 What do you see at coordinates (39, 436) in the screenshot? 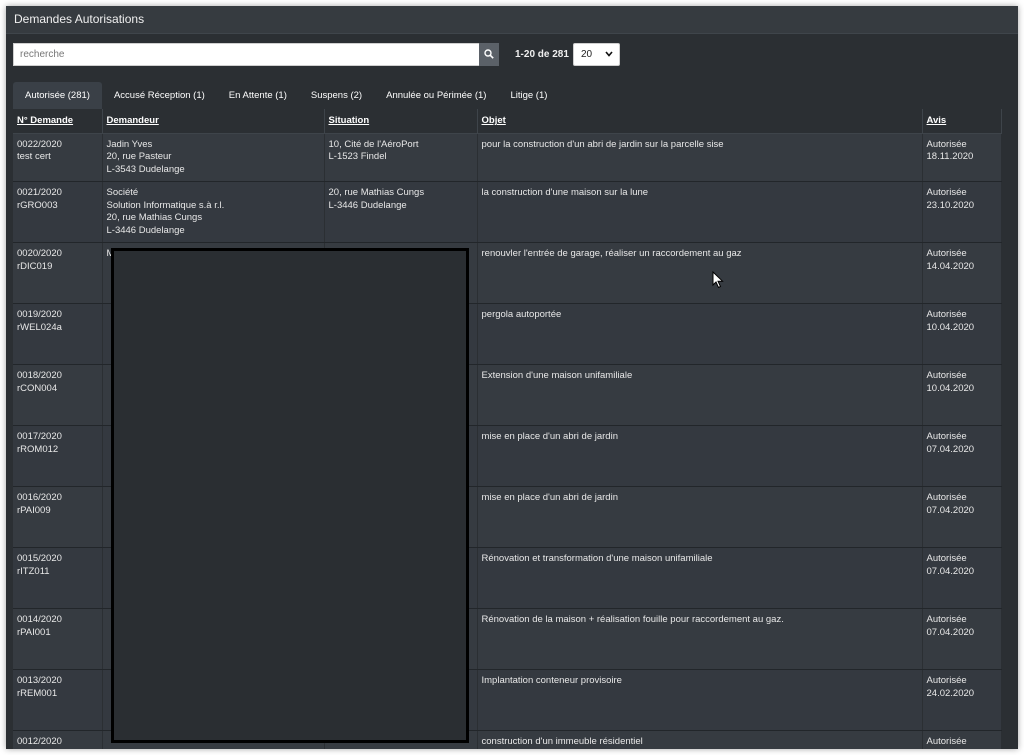
I see `cell-num-demande-line: 0017/2020` at bounding box center [39, 436].